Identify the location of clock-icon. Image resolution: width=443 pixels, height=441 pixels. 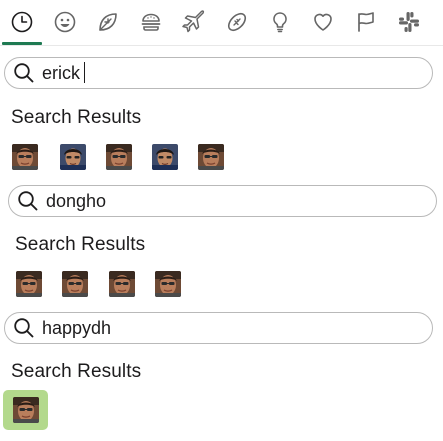
(22, 22).